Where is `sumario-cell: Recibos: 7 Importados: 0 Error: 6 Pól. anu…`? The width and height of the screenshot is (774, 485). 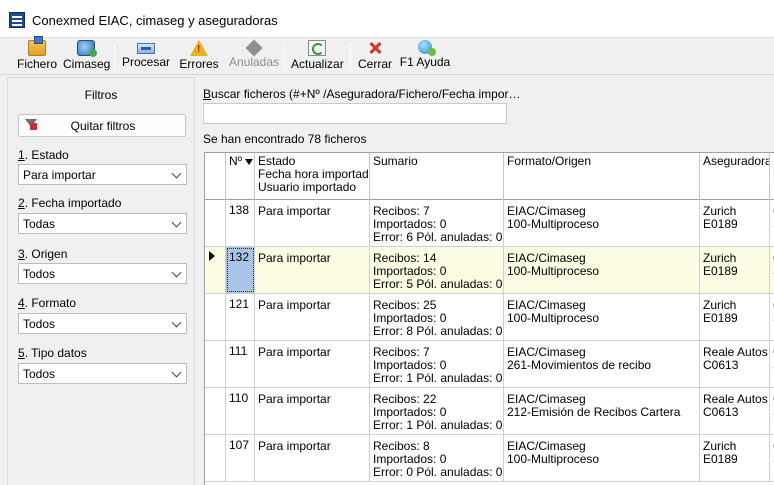 sumario-cell: Recibos: 7 Importados: 0 Error: 6 Pól. anu… is located at coordinates (437, 223).